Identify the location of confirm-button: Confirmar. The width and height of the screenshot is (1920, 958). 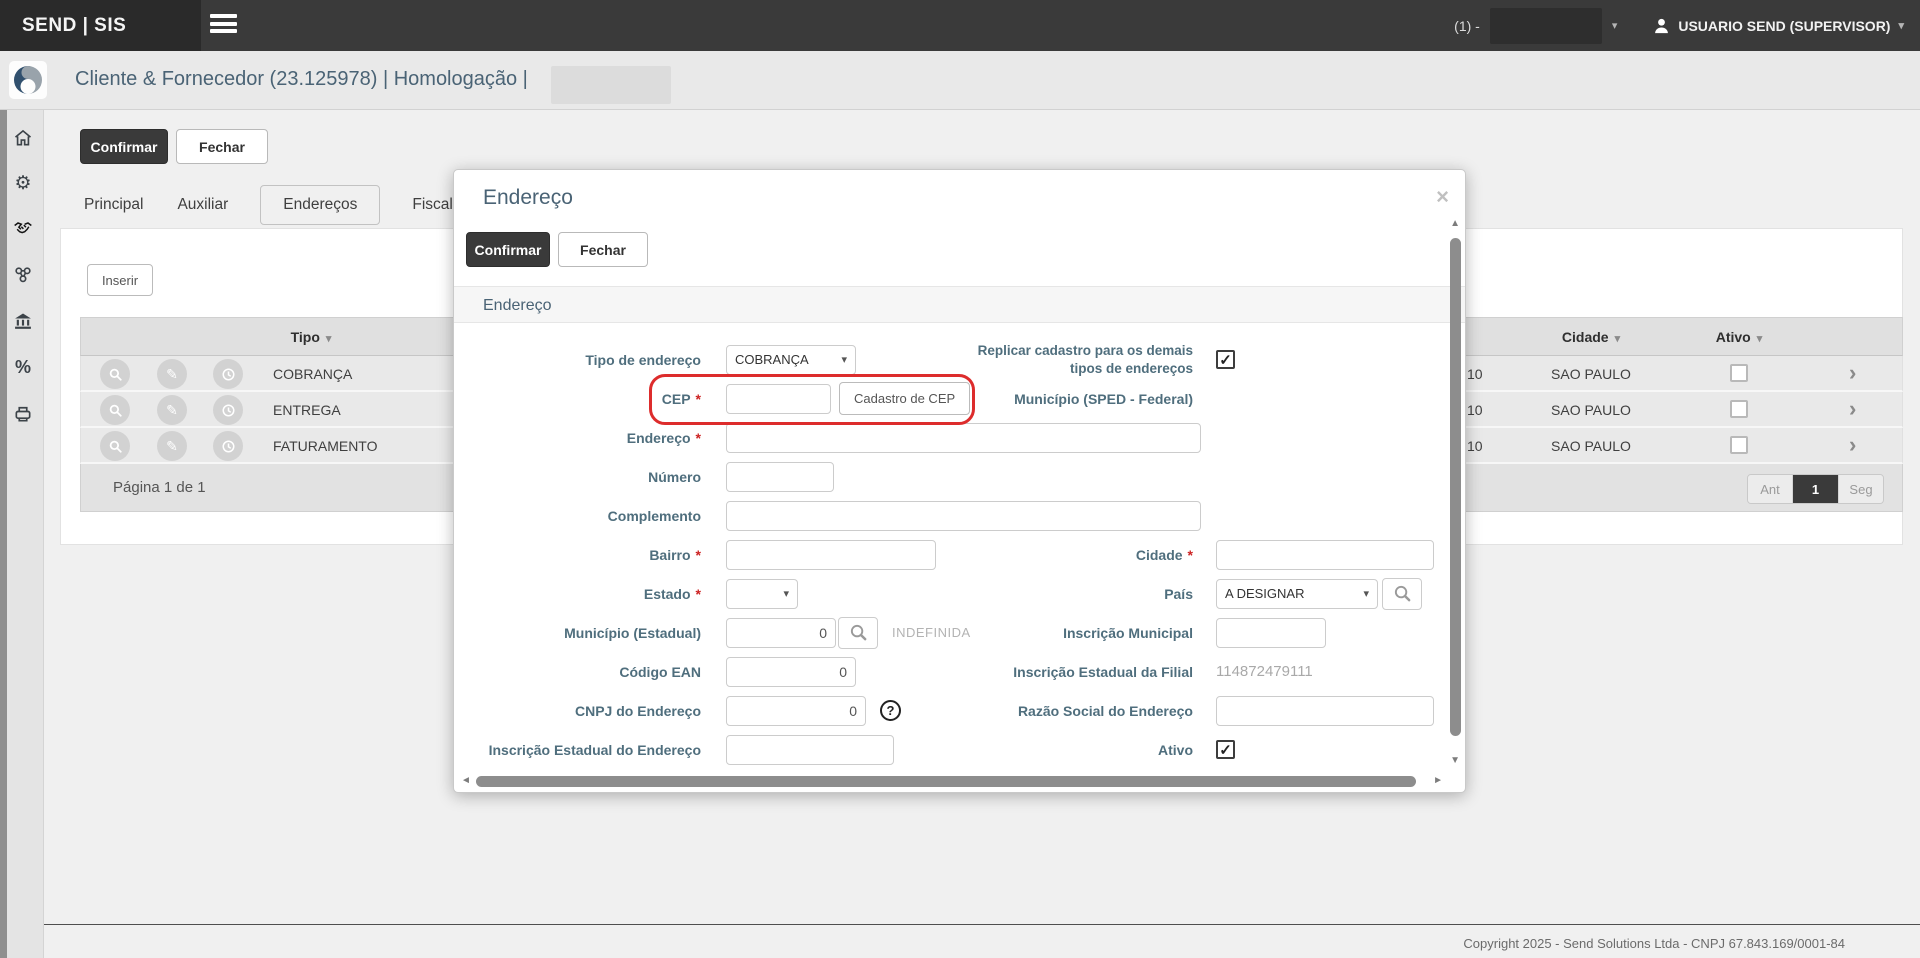
(124, 146).